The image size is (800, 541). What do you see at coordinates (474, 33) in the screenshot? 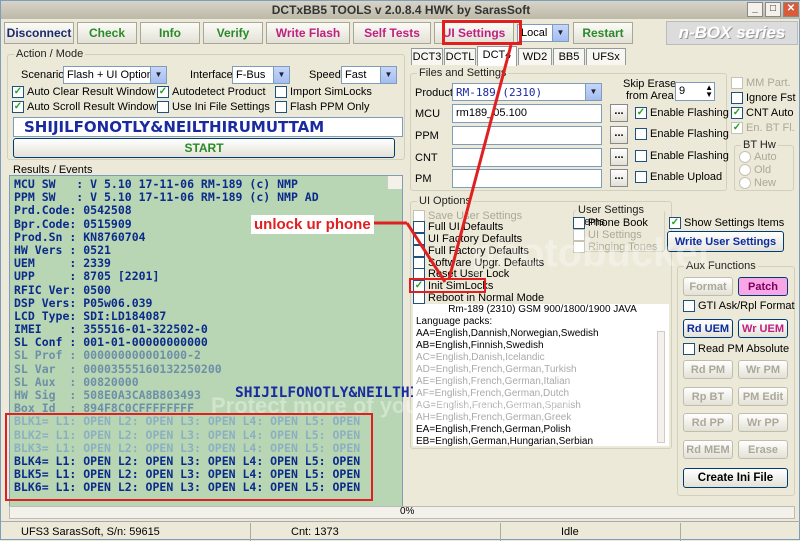
I see `ui-settings-button: UI Settings` at bounding box center [474, 33].